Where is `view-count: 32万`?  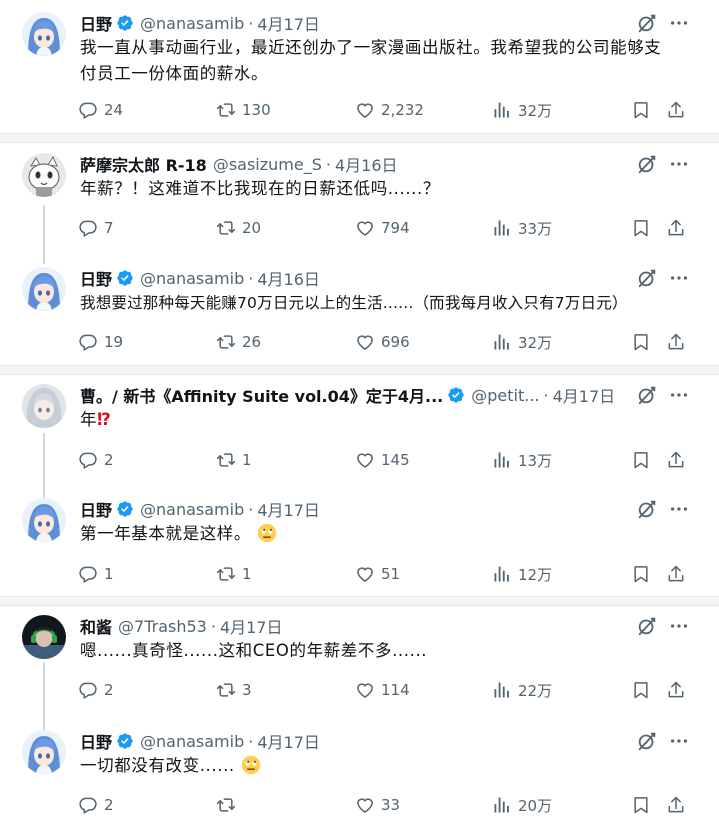 view-count: 32万 is located at coordinates (535, 110).